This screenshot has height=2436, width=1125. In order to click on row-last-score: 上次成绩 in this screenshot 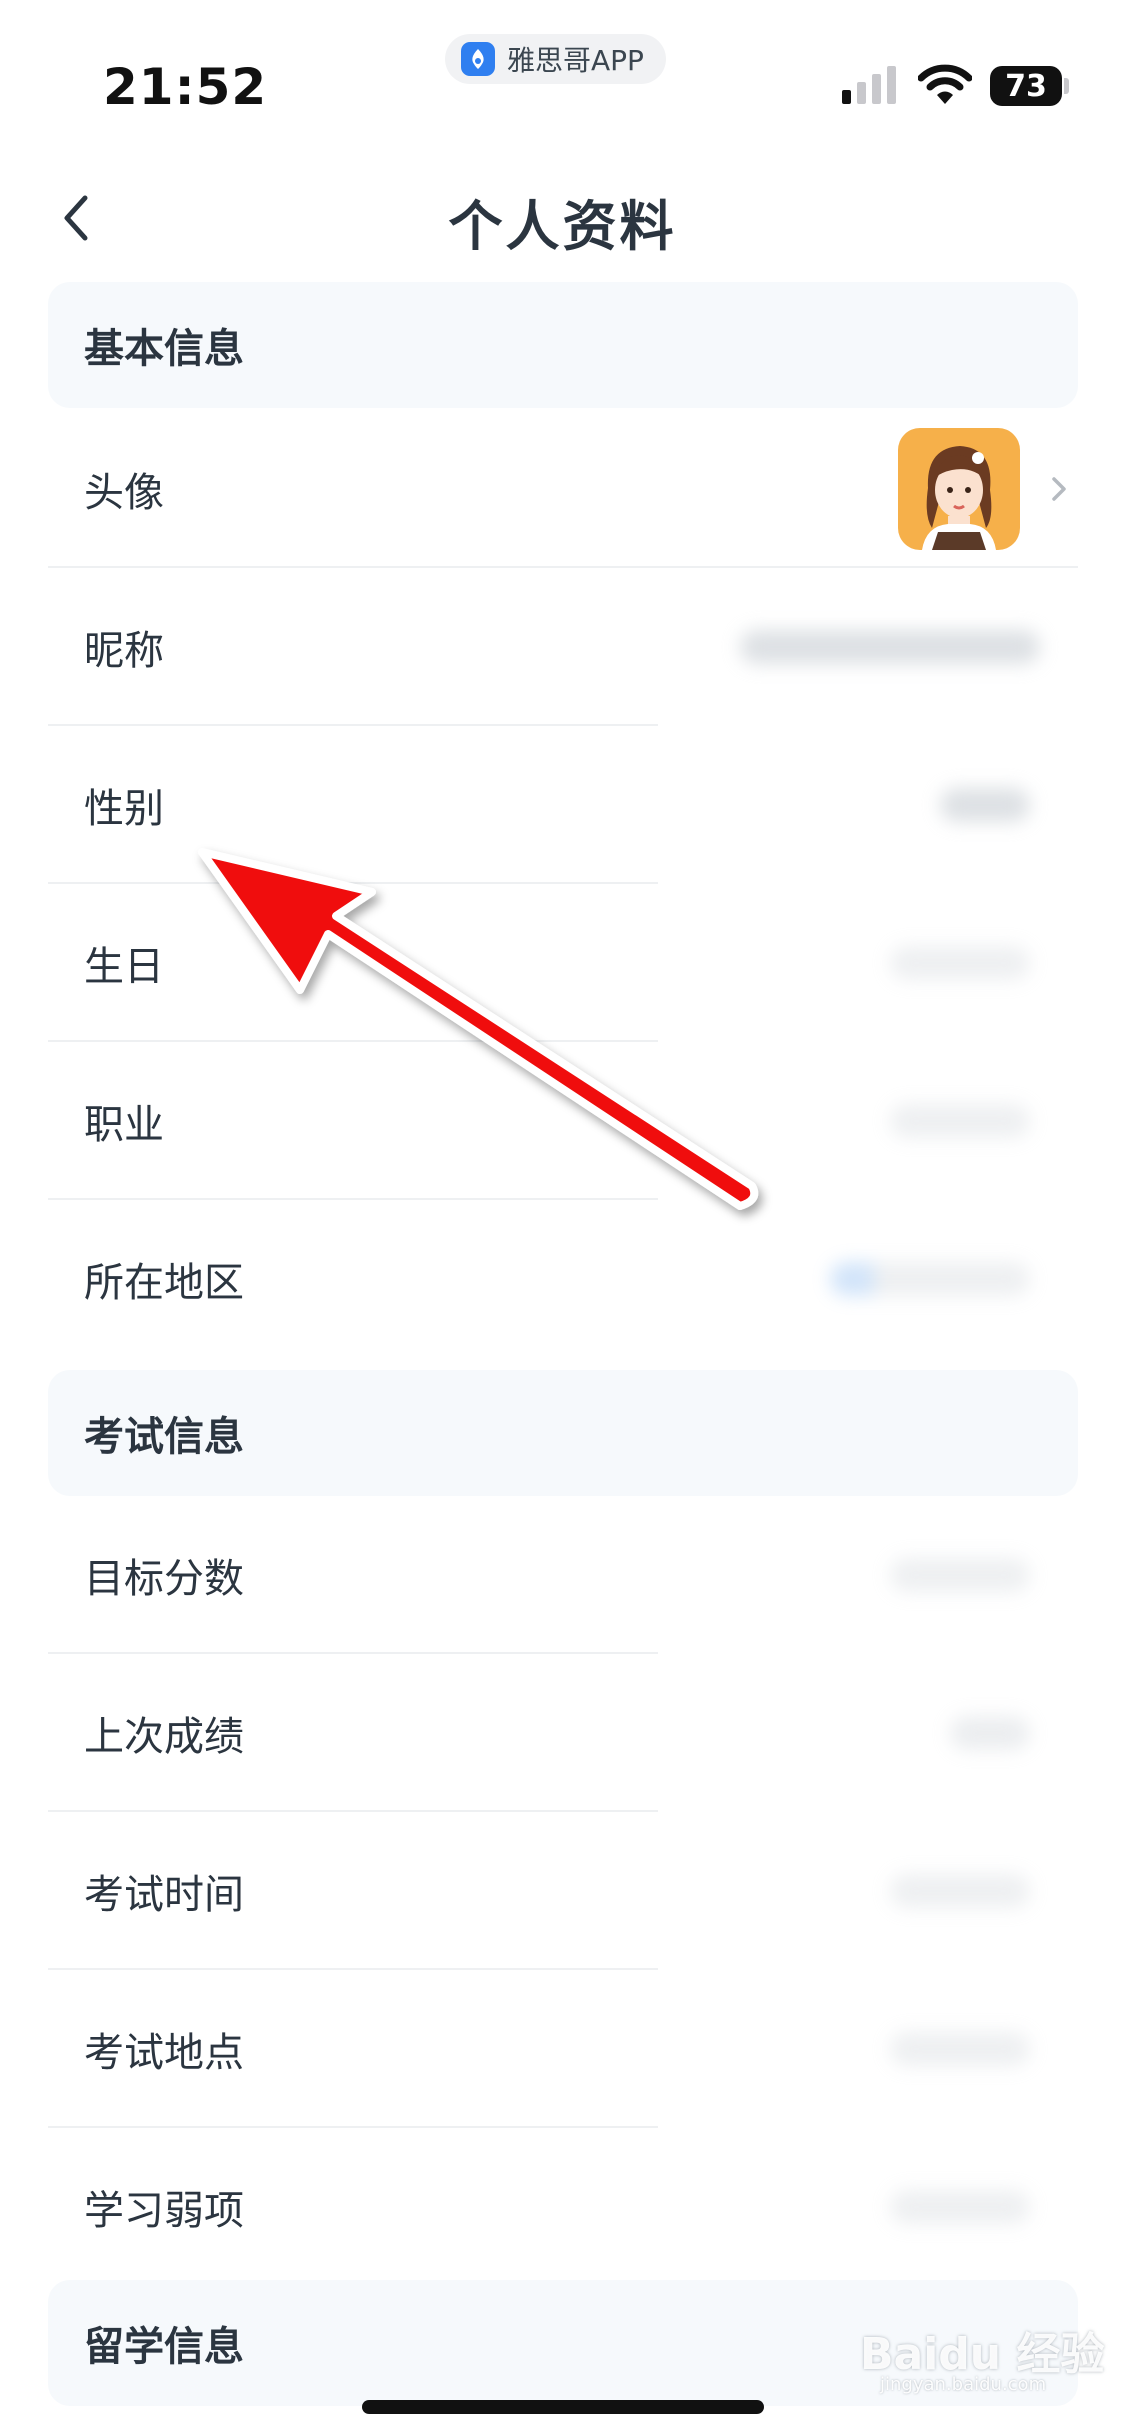, I will do `click(563, 1733)`.